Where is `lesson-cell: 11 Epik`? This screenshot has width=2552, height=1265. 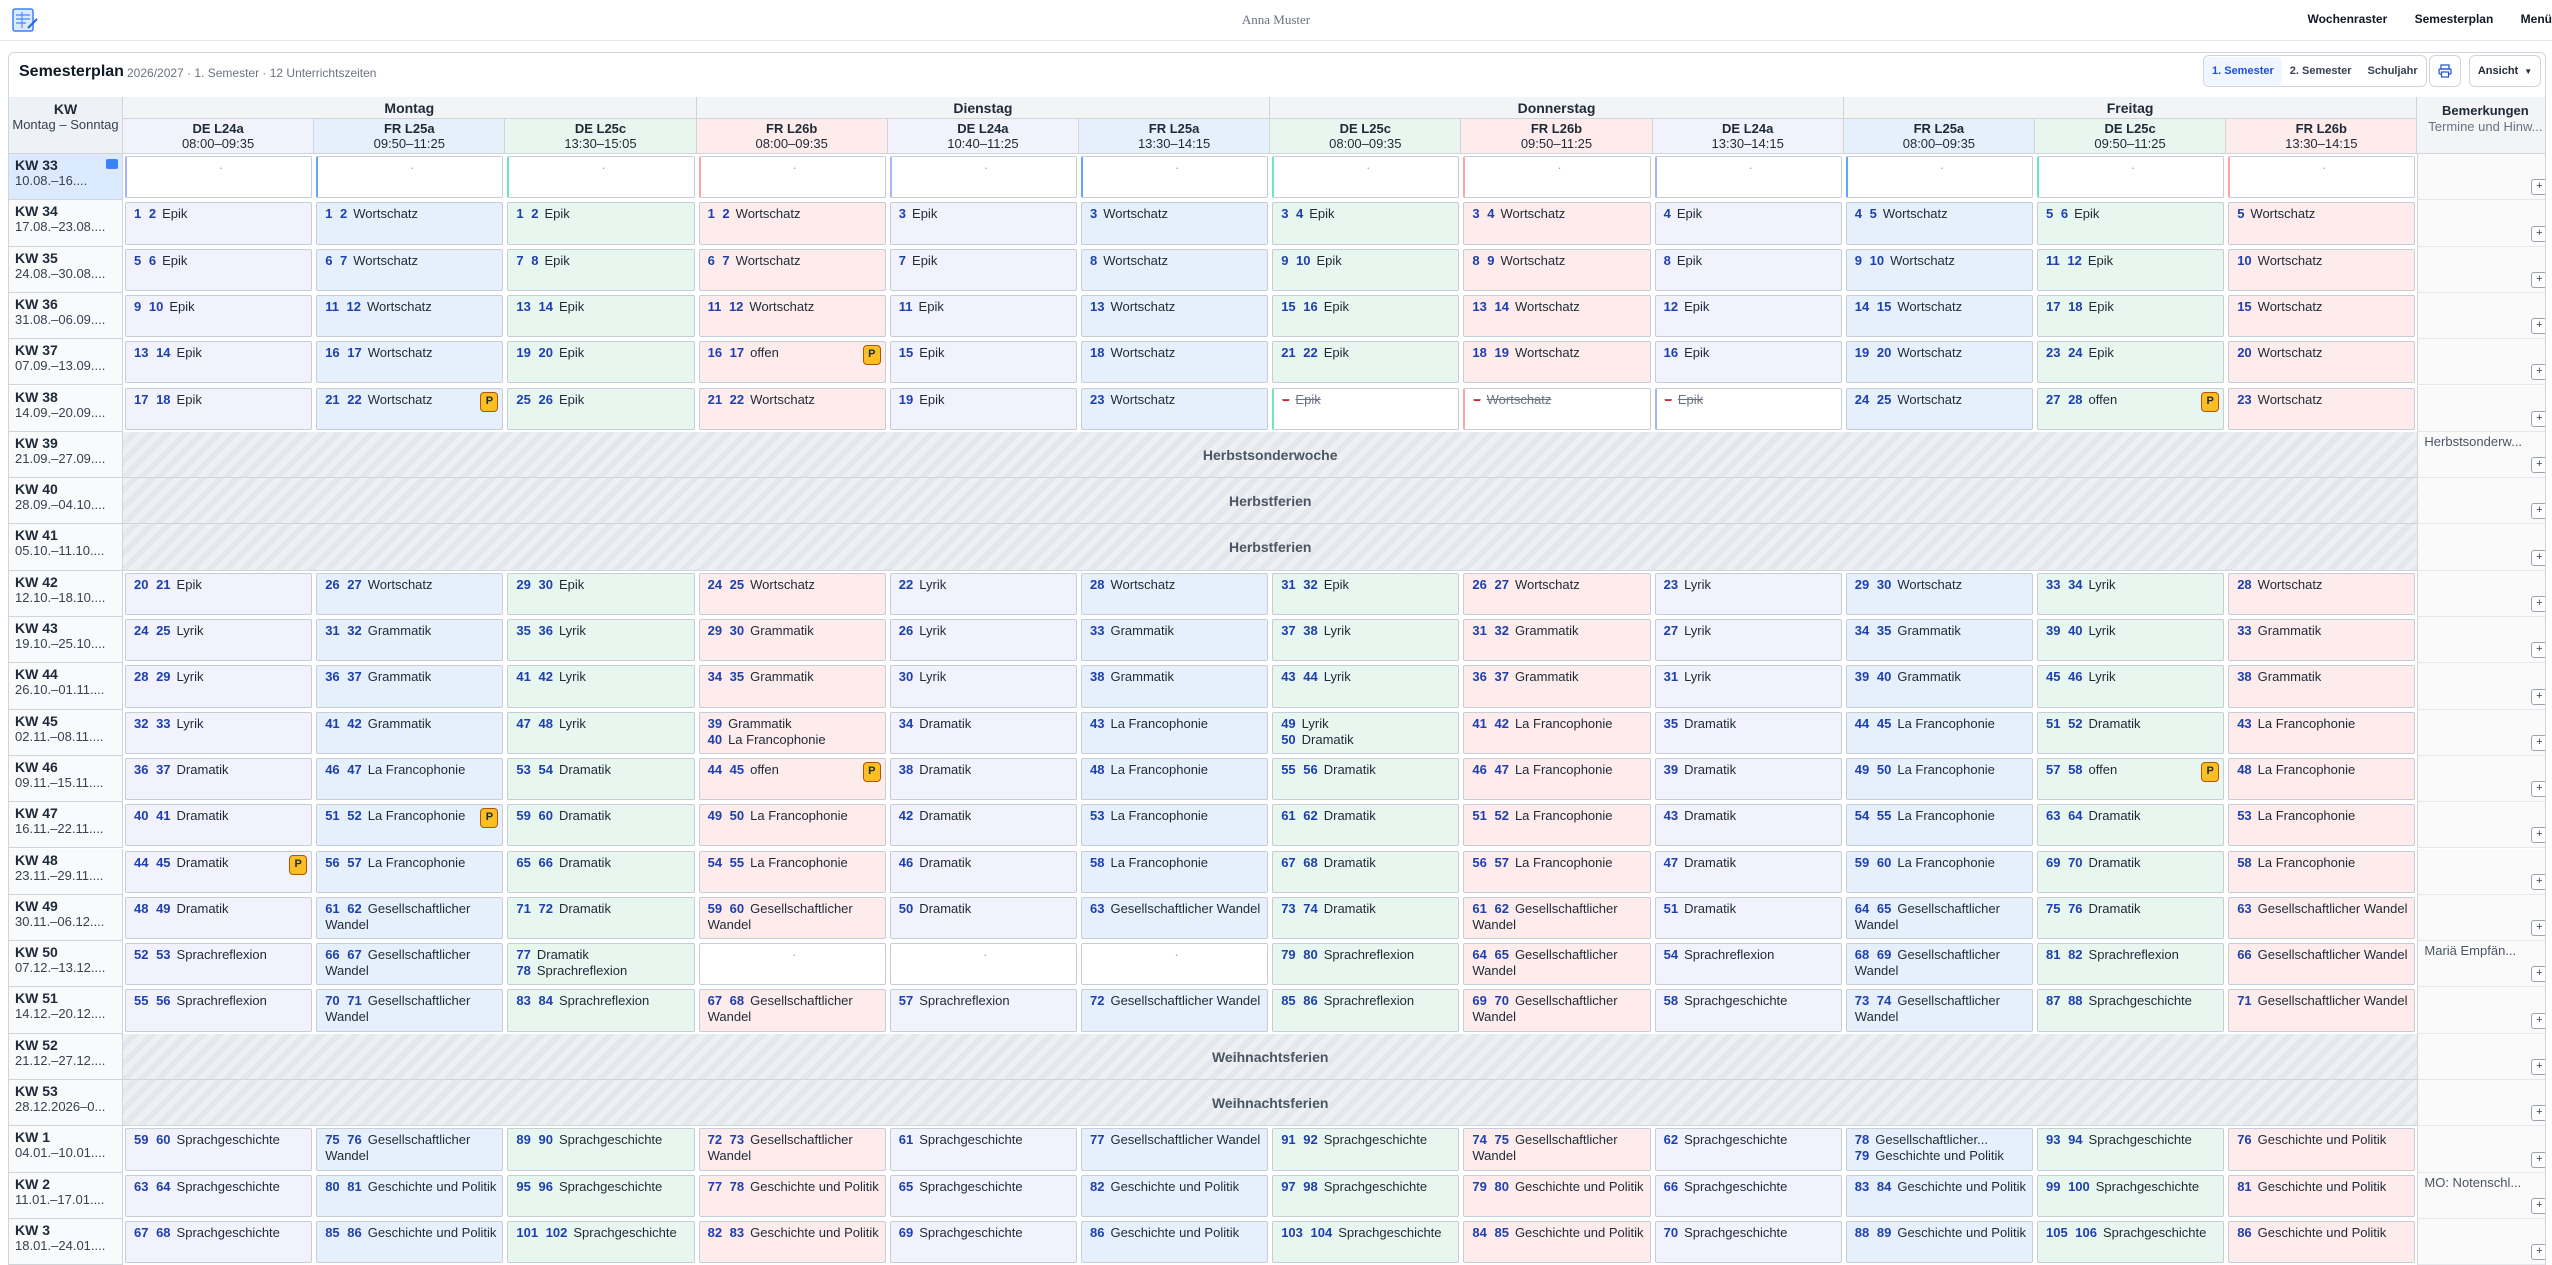
lesson-cell: 11 Epik is located at coordinates (983, 316).